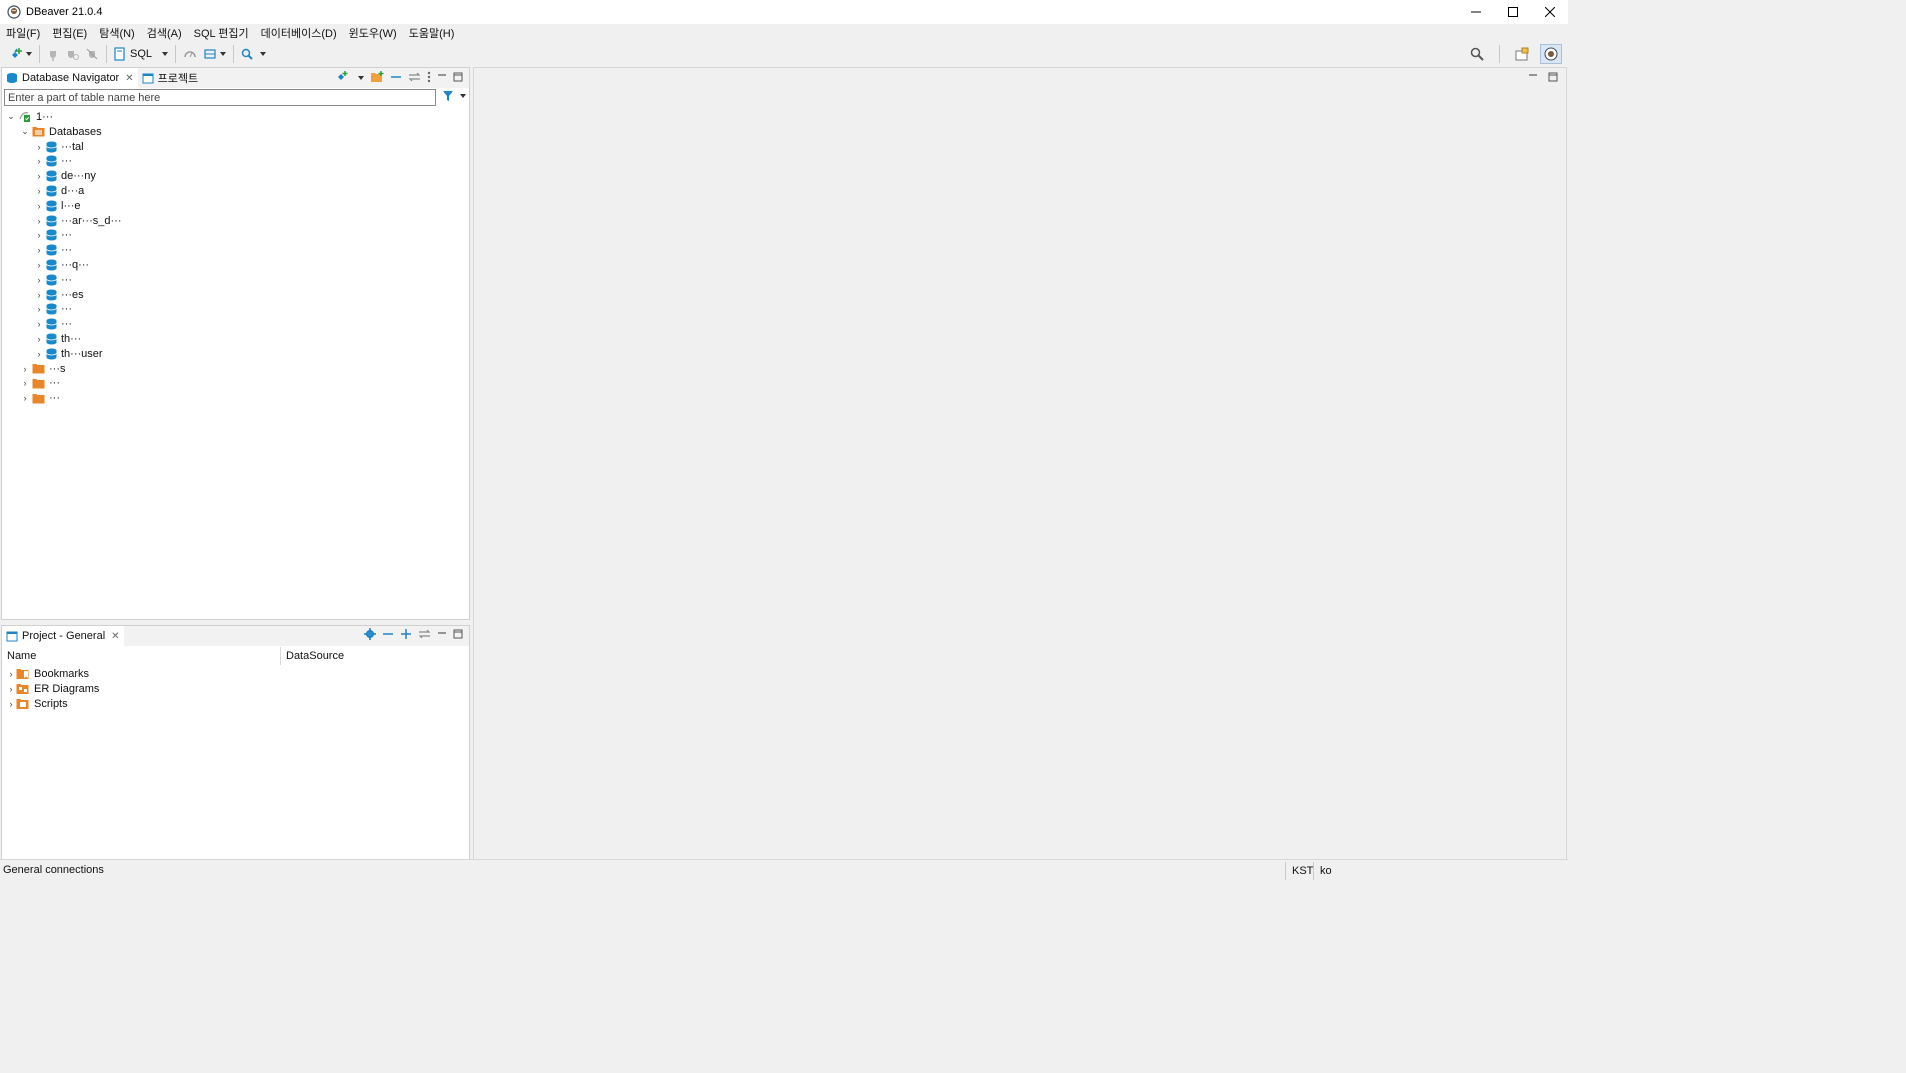 This screenshot has width=1906, height=1073. What do you see at coordinates (78, 220) in the screenshot?
I see `database-node: › ···ar···s_d···` at bounding box center [78, 220].